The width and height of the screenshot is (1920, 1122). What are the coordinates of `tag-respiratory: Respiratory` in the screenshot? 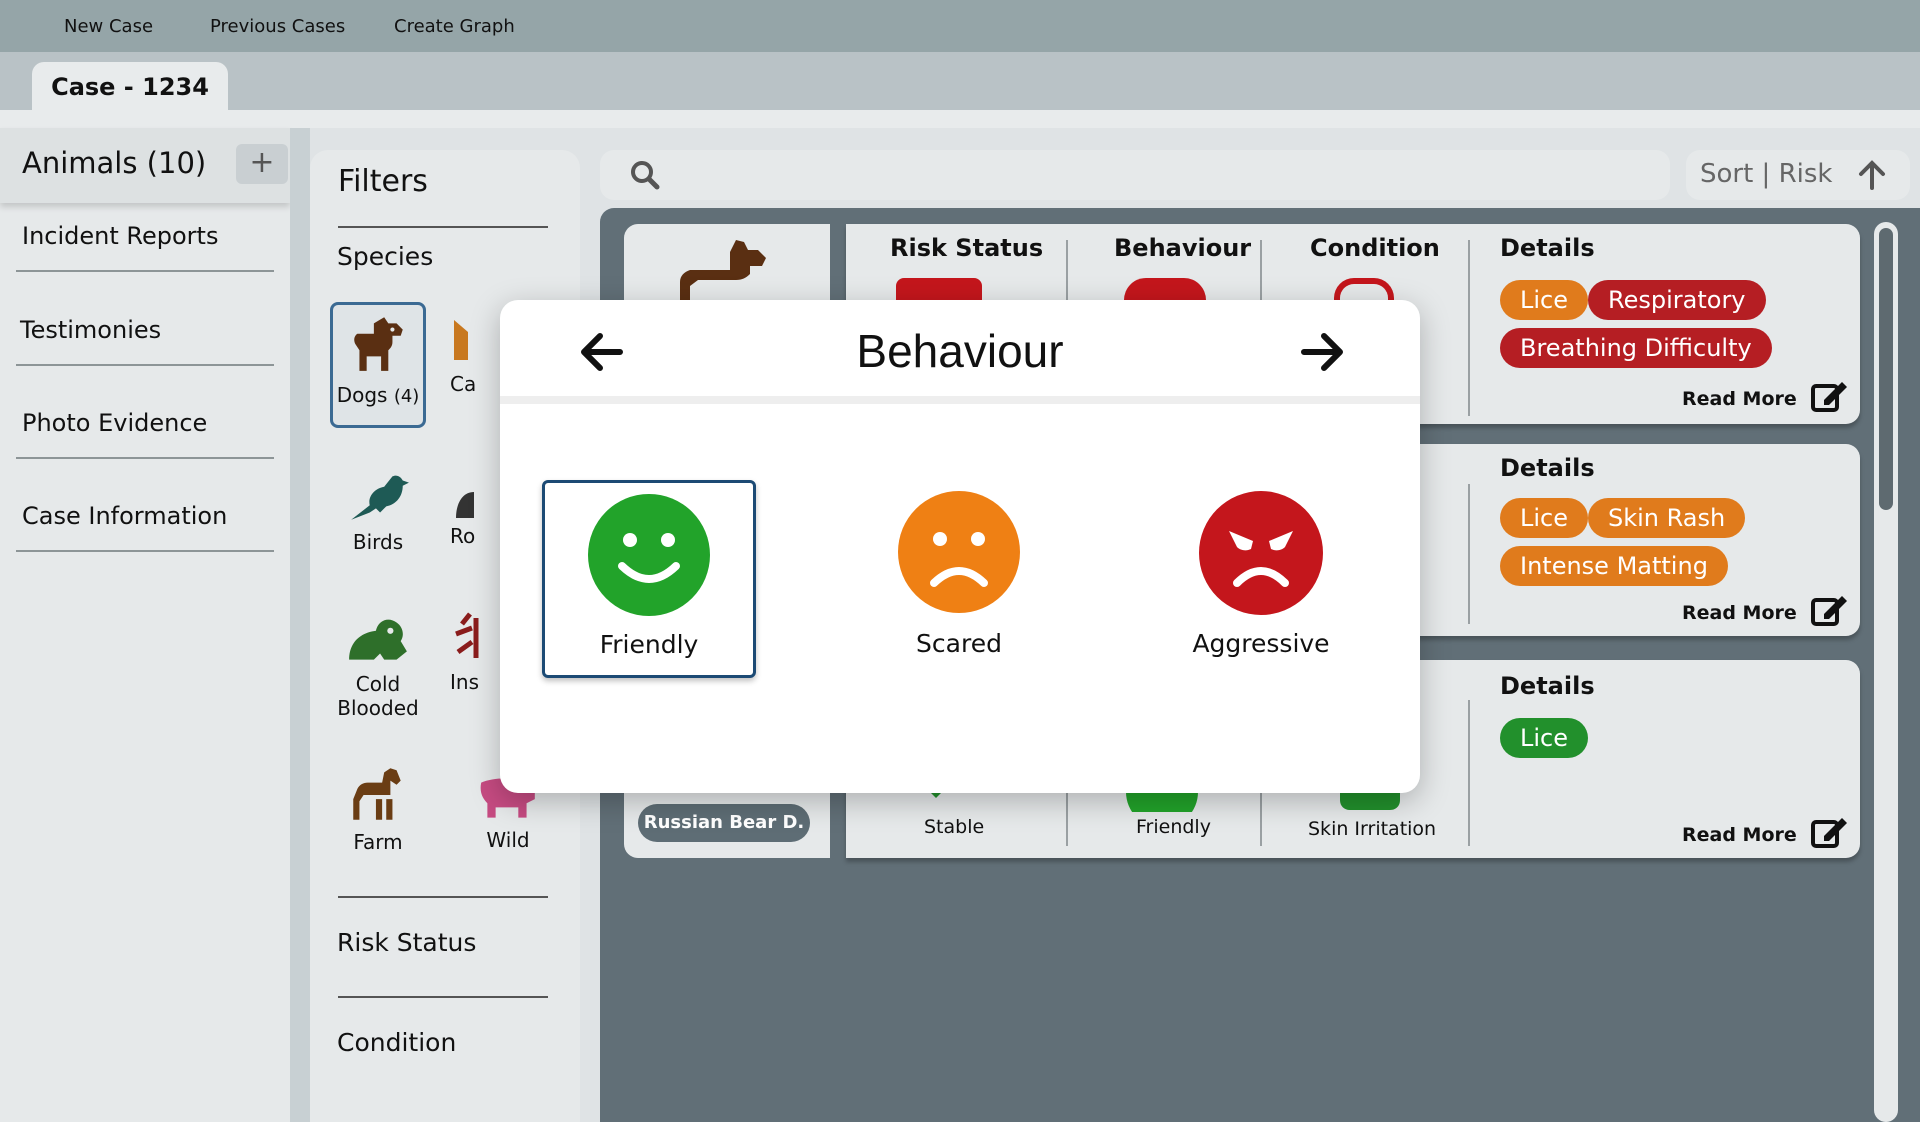 It's located at (1677, 300).